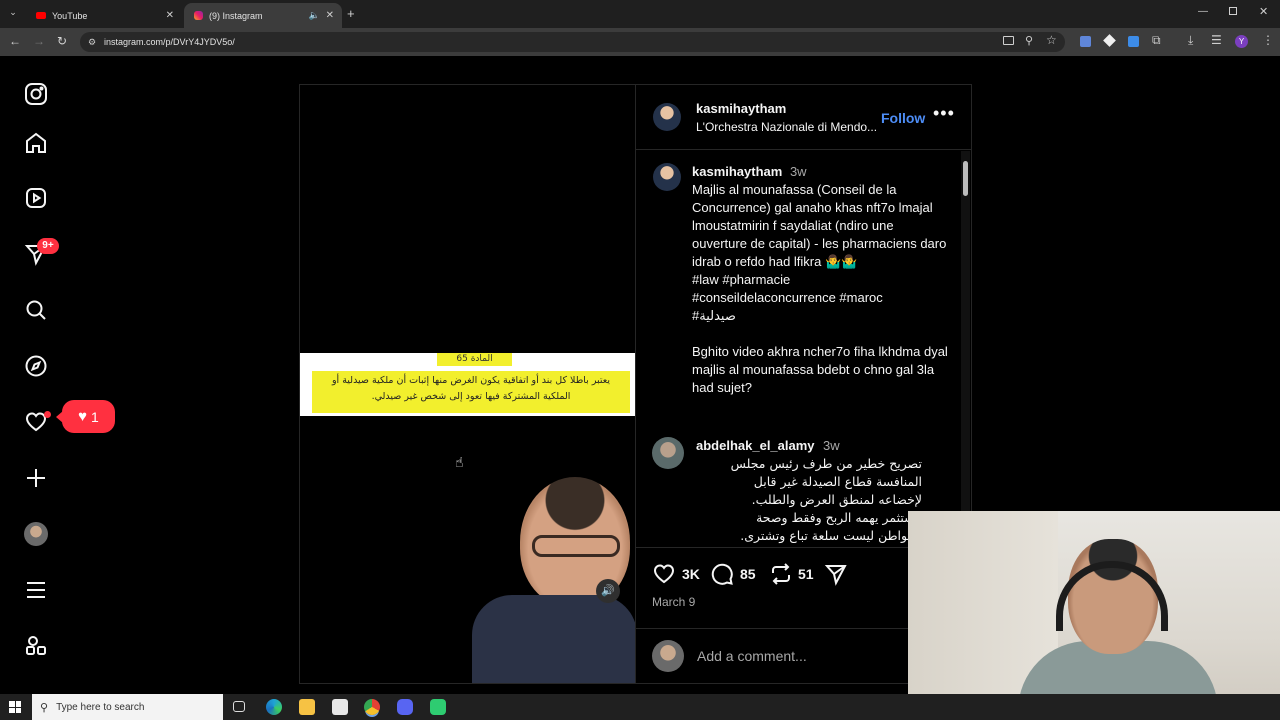  Describe the element at coordinates (667, 177) in the screenshot. I see `caption-author-avatar` at that location.